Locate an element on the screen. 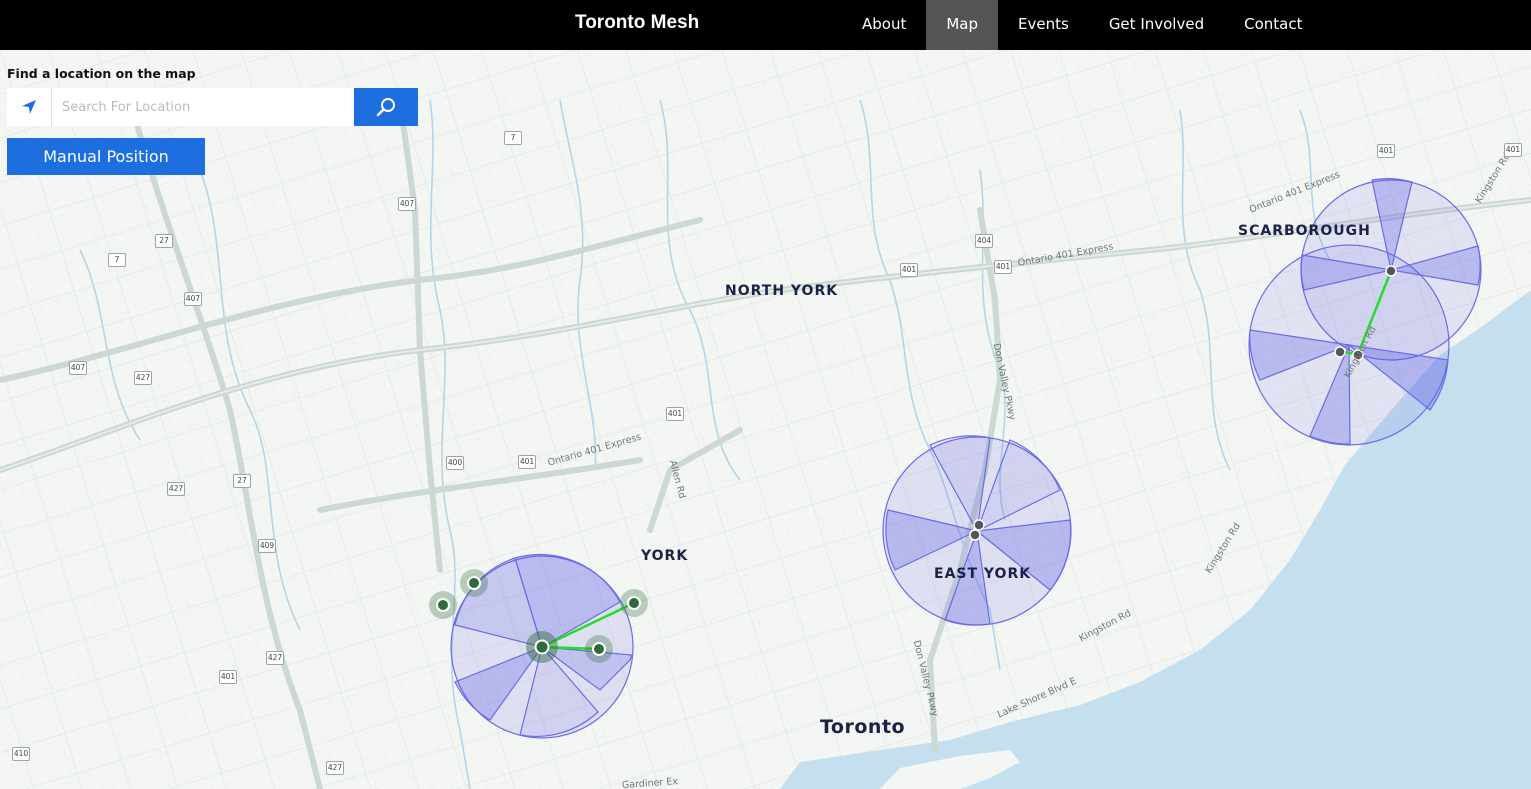 Image resolution: width=1531 pixels, height=789 pixels. label-scarborough: SCARBOROUGH is located at coordinates (1304, 231).